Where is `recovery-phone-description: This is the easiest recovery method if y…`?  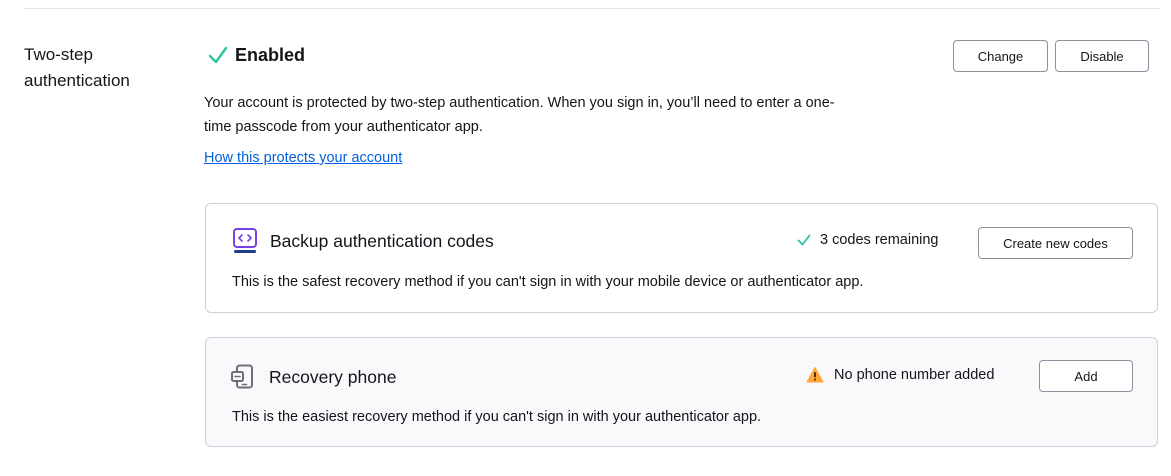
recovery-phone-description: This is the easiest recovery method if y… is located at coordinates (497, 417).